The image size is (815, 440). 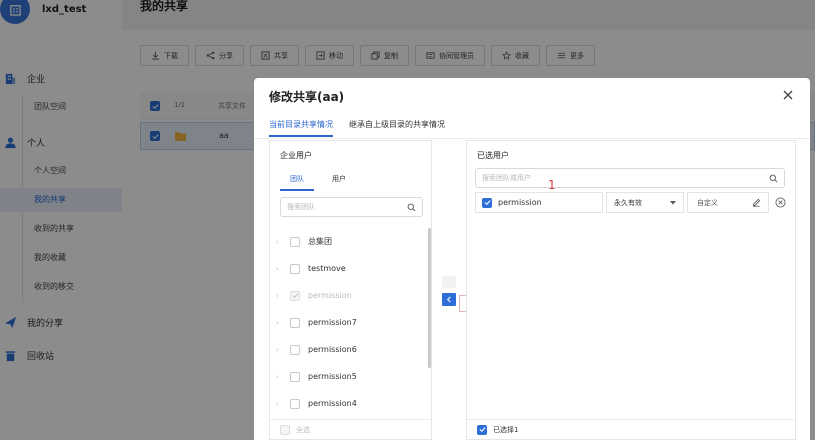 What do you see at coordinates (625, 178) in the screenshot?
I see `selected-search-input` at bounding box center [625, 178].